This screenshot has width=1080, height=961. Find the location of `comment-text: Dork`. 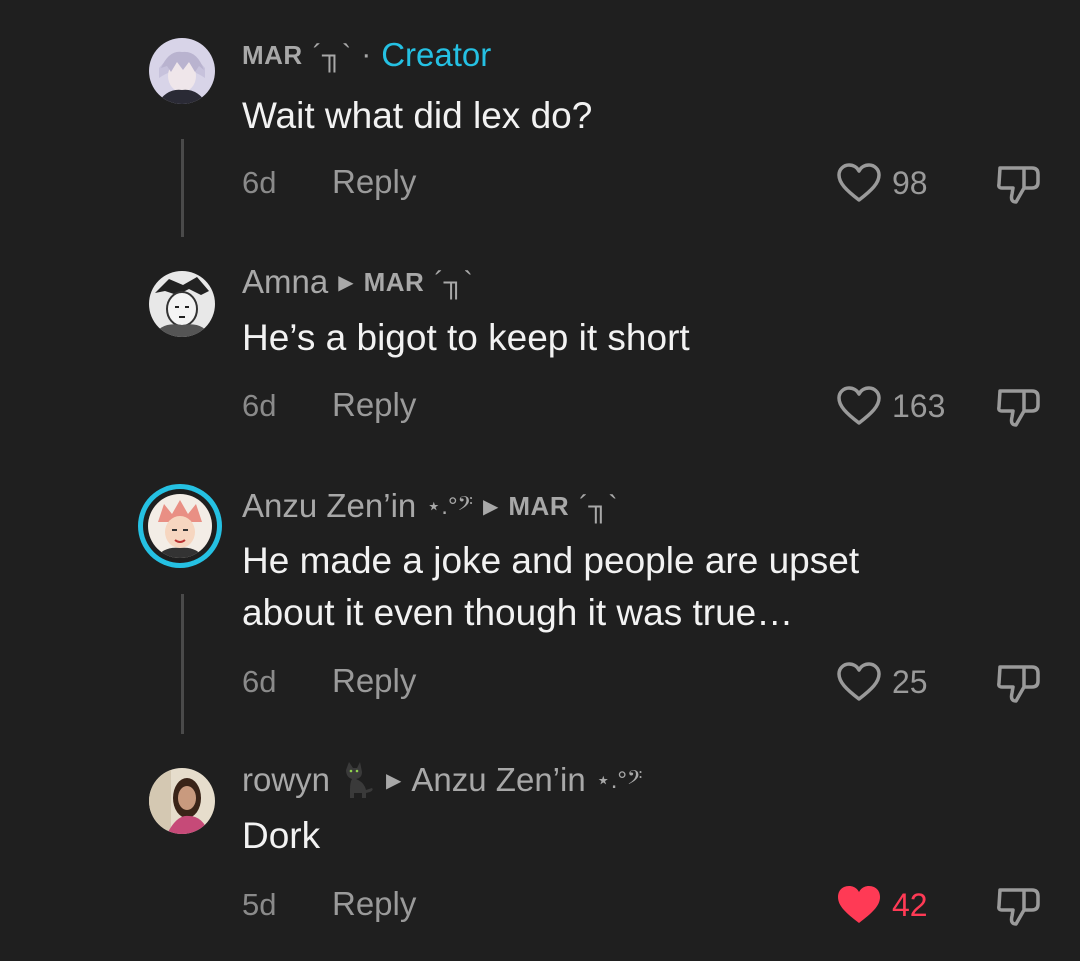

comment-text: Dork is located at coordinates (281, 835).